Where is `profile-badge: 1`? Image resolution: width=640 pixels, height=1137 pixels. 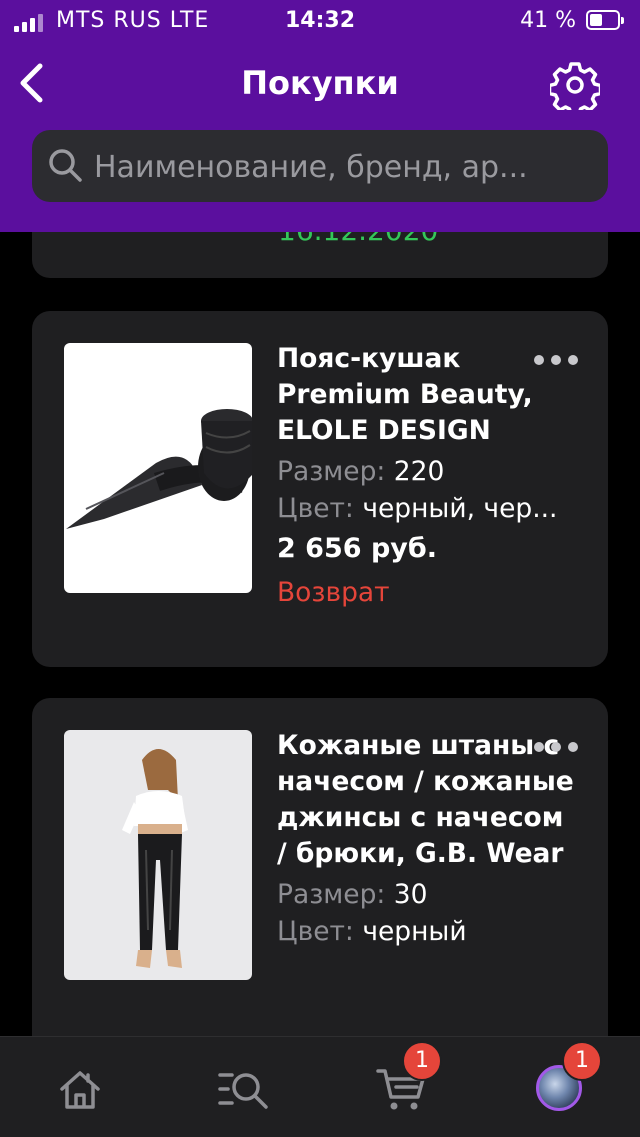 profile-badge: 1 is located at coordinates (582, 1061).